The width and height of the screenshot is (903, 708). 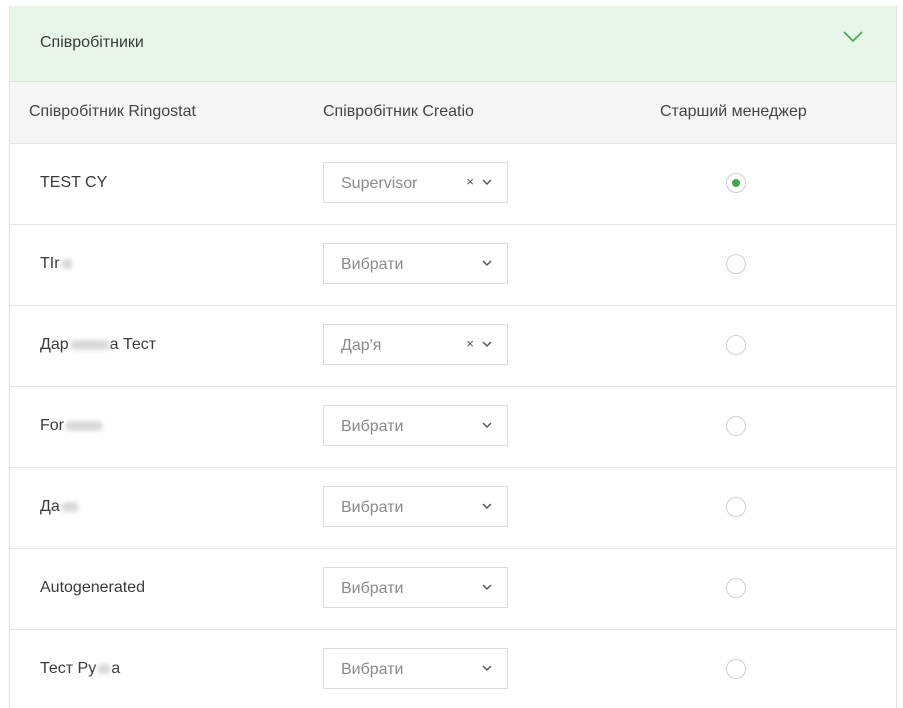 I want to click on employee-name: Дар а Тест, so click(x=98, y=345).